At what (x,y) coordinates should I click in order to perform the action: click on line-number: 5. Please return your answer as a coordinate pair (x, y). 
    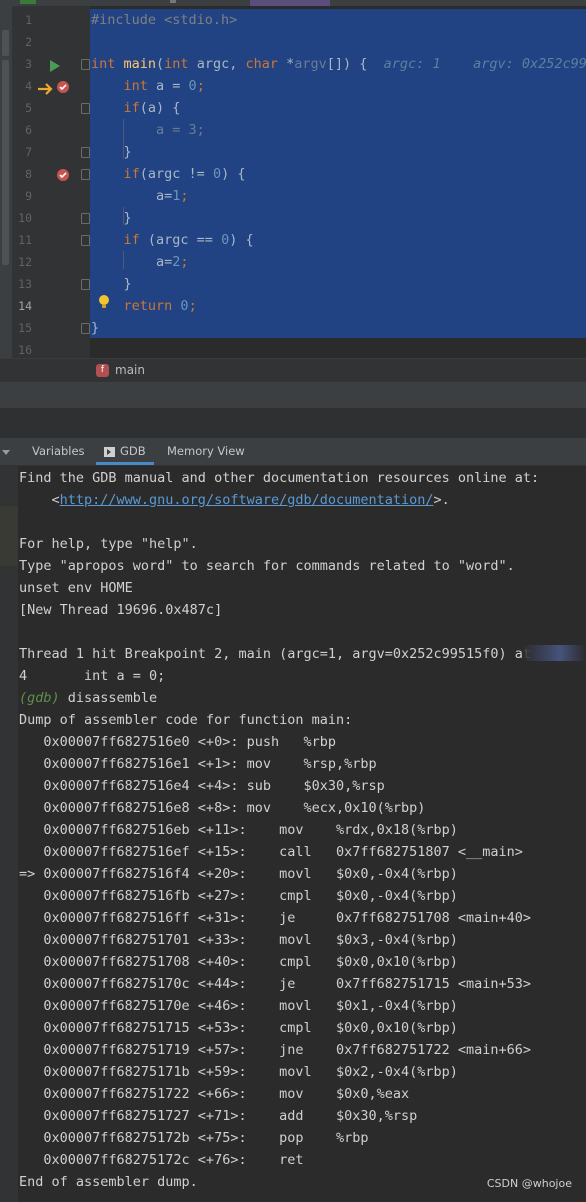
    Looking at the image, I should click on (23, 108).